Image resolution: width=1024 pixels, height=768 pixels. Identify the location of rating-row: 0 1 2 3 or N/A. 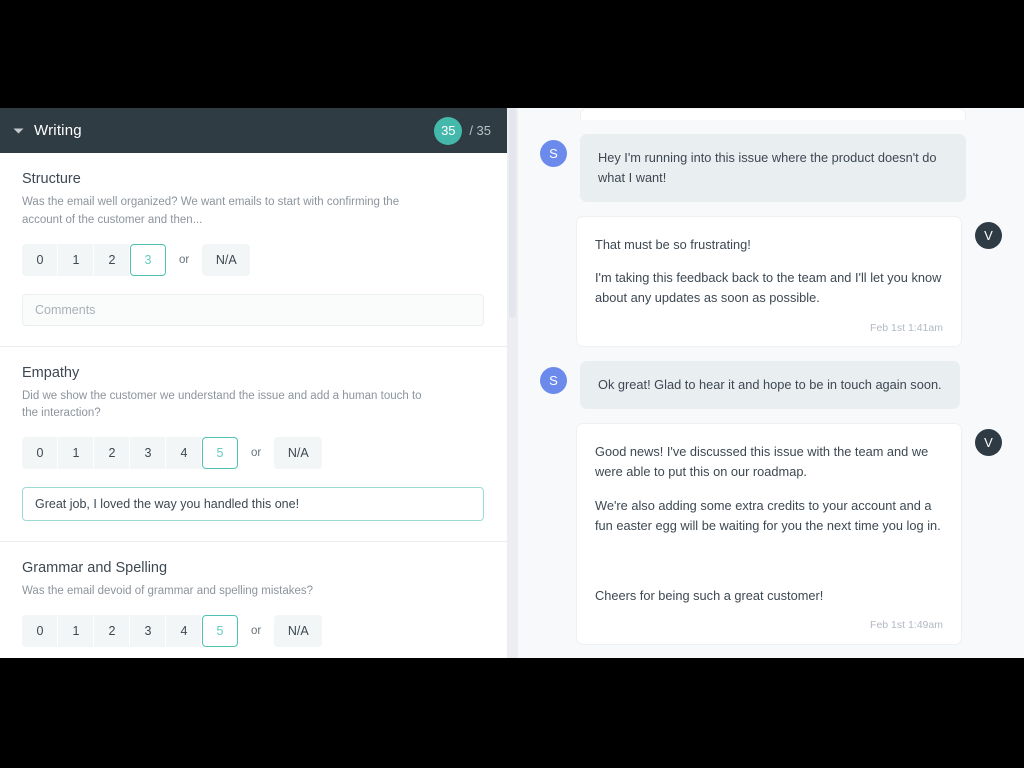
(253, 259).